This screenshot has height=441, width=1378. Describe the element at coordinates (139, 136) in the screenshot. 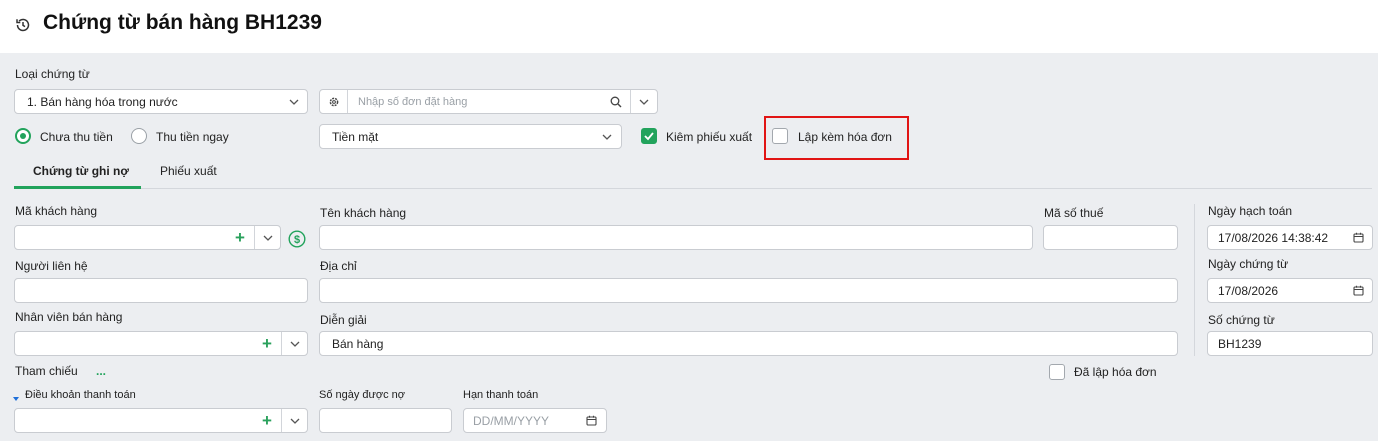

I see `paid-now-radio` at that location.